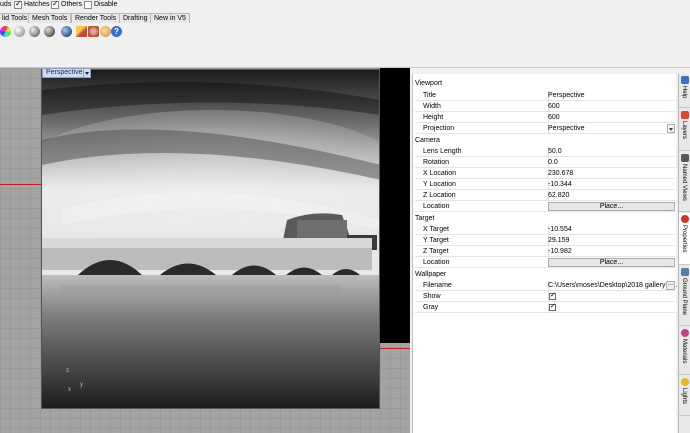 Image resolution: width=690 pixels, height=433 pixels. What do you see at coordinates (553, 163) in the screenshot?
I see `rotation-value: 0.0` at bounding box center [553, 163].